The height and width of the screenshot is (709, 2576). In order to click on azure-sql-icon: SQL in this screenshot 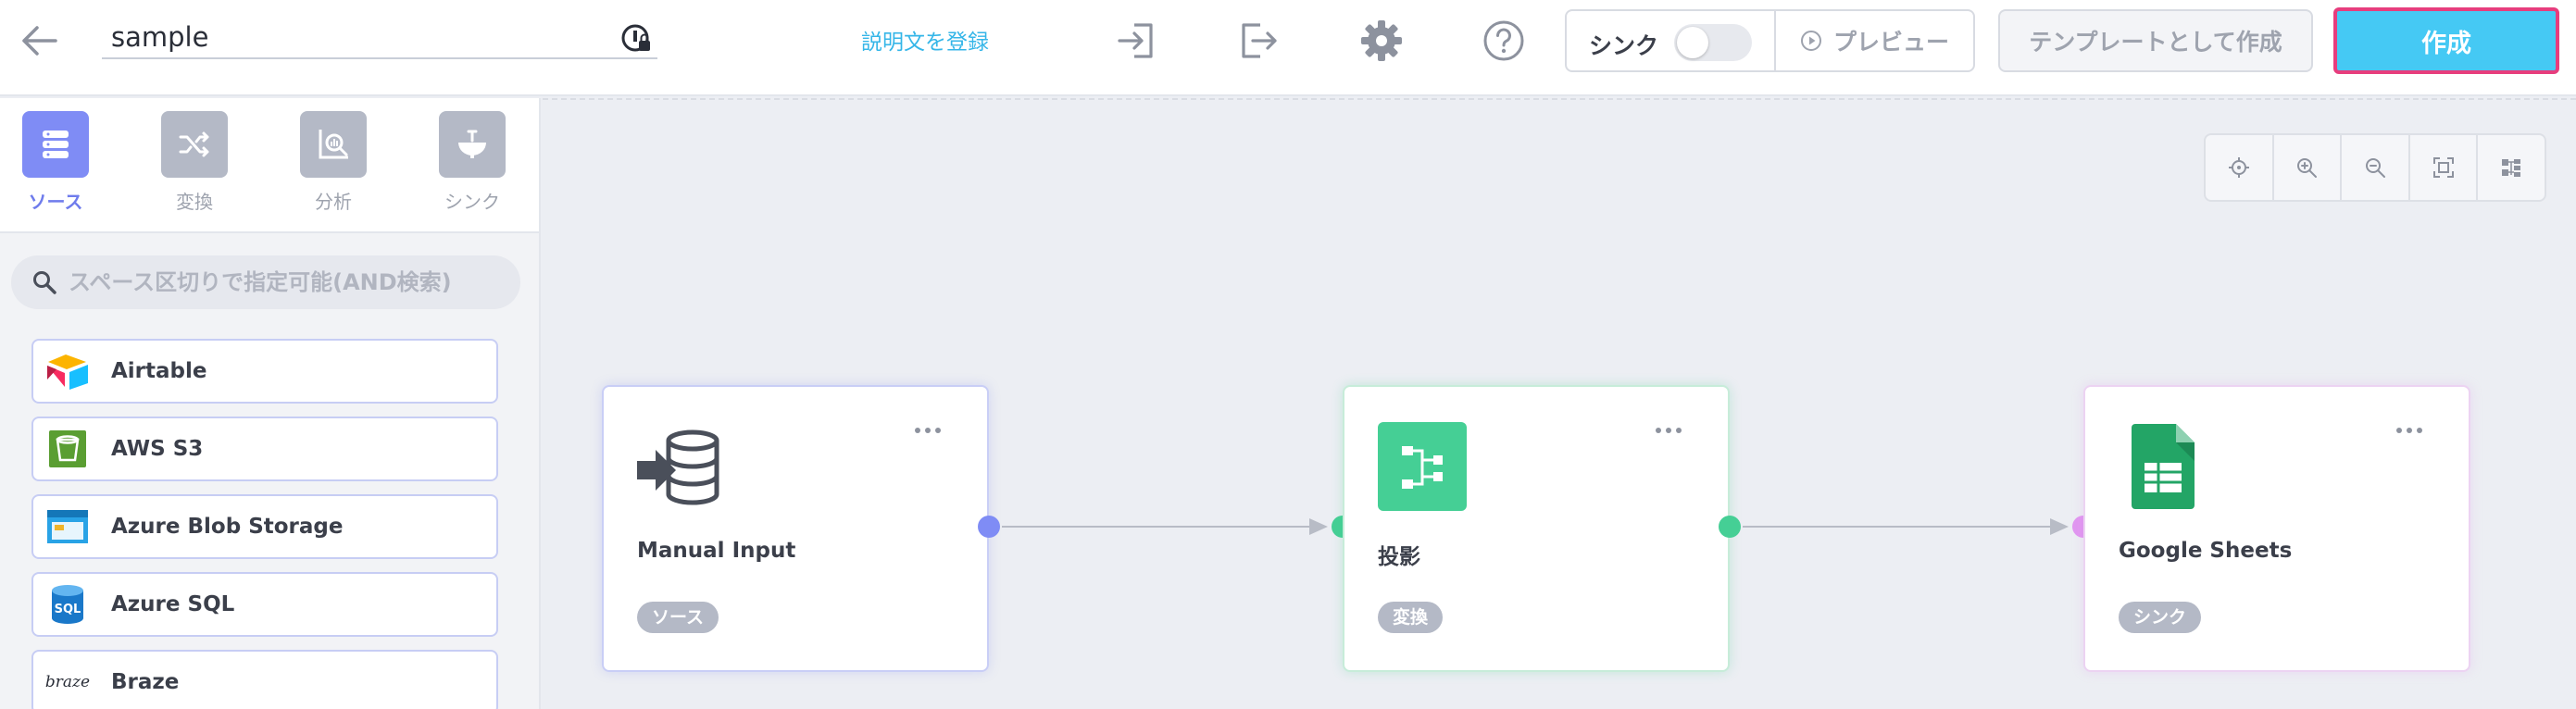, I will do `click(67, 605)`.